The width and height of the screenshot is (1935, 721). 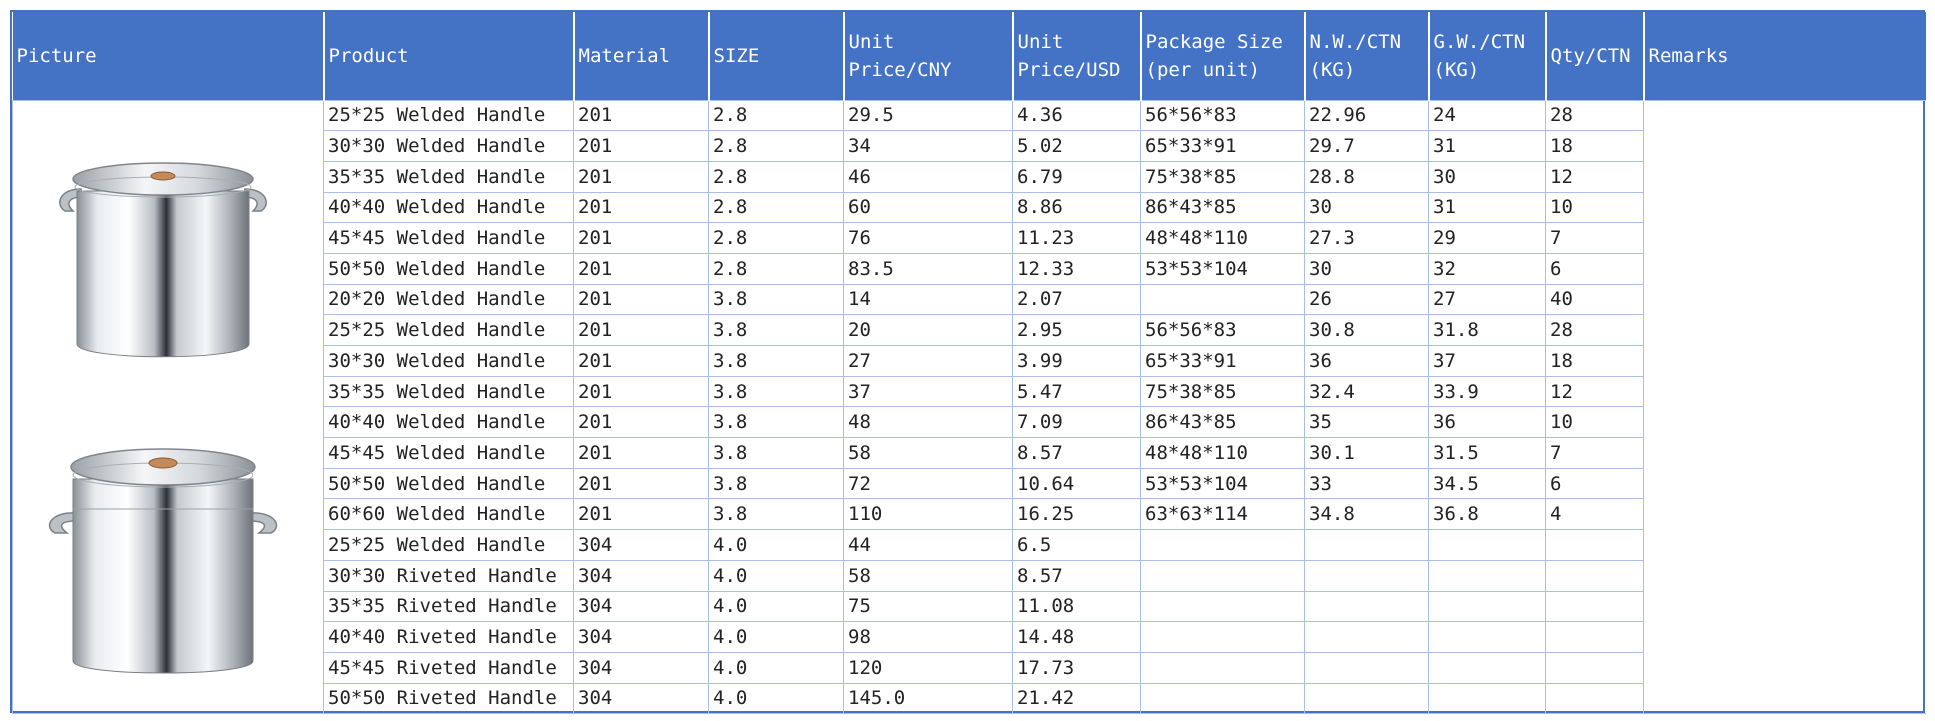 What do you see at coordinates (1366, 238) in the screenshot?
I see `cell-nw-ctn: 27.3` at bounding box center [1366, 238].